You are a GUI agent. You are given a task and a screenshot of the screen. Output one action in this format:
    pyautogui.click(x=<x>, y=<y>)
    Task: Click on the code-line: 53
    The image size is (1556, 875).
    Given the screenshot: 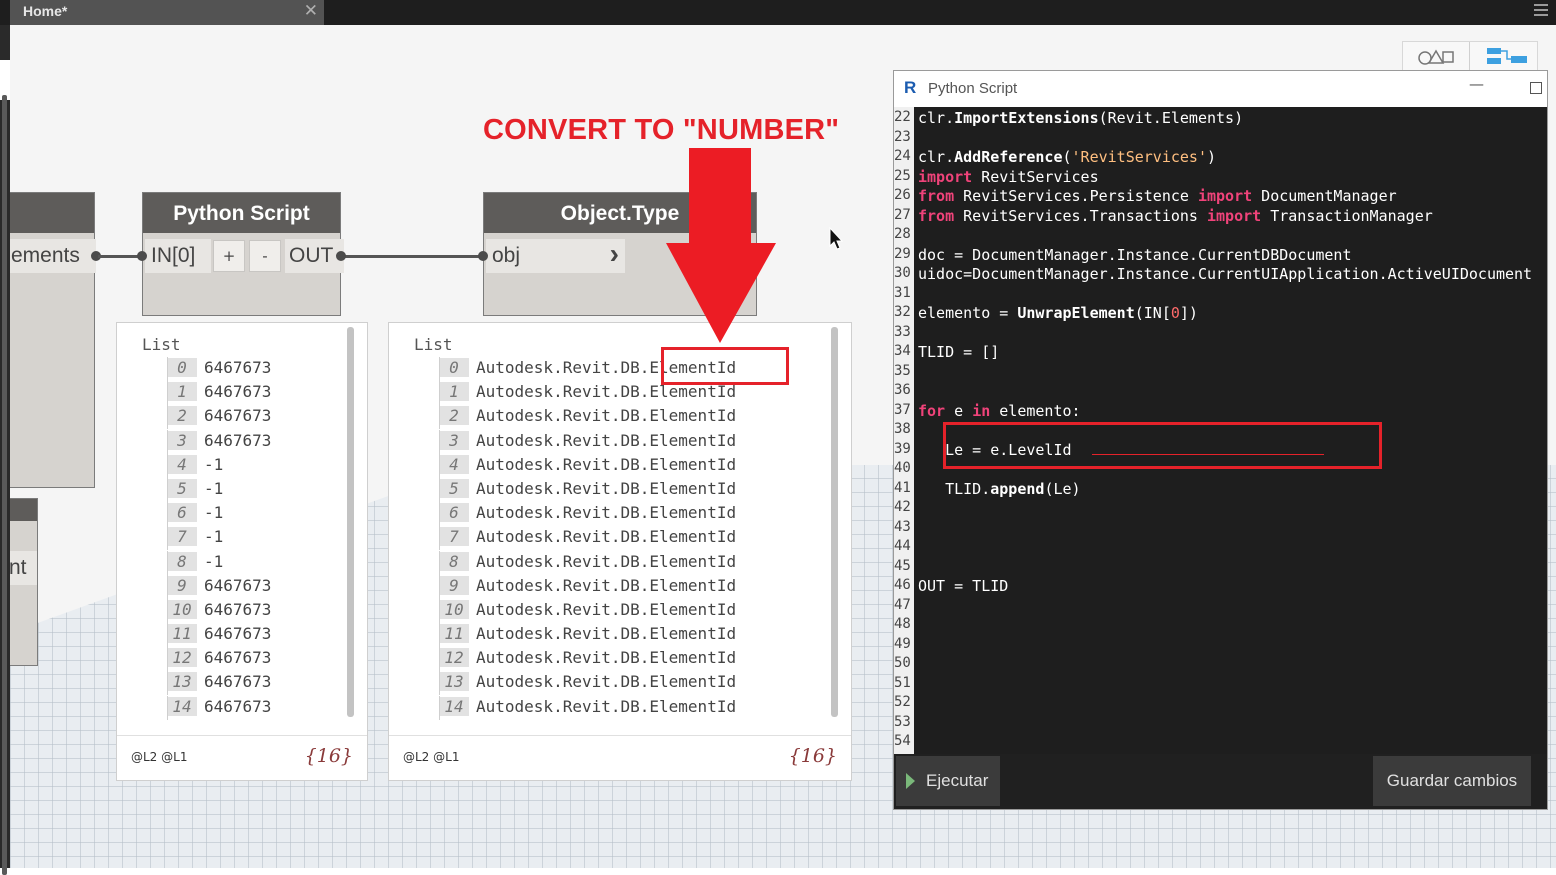 What is the action you would take?
    pyautogui.click(x=1220, y=724)
    